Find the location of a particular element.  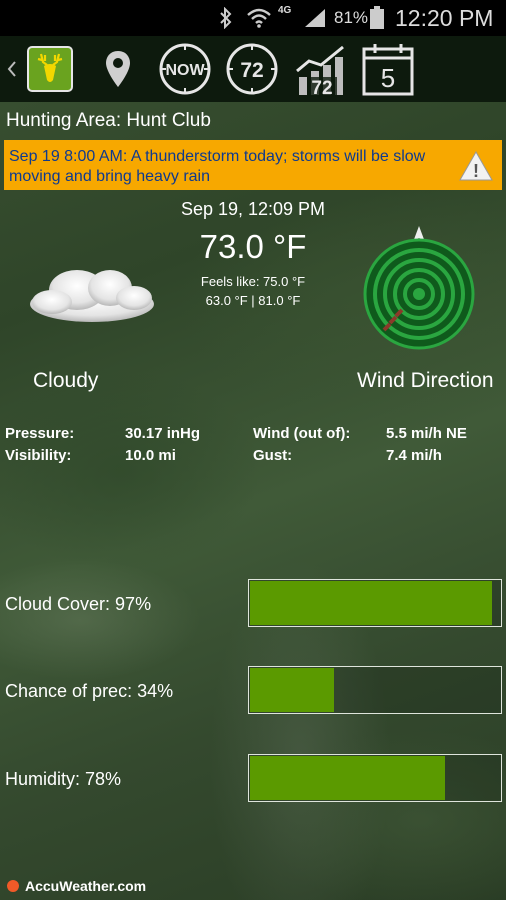

trend-chart-button: 72 is located at coordinates (321, 69).